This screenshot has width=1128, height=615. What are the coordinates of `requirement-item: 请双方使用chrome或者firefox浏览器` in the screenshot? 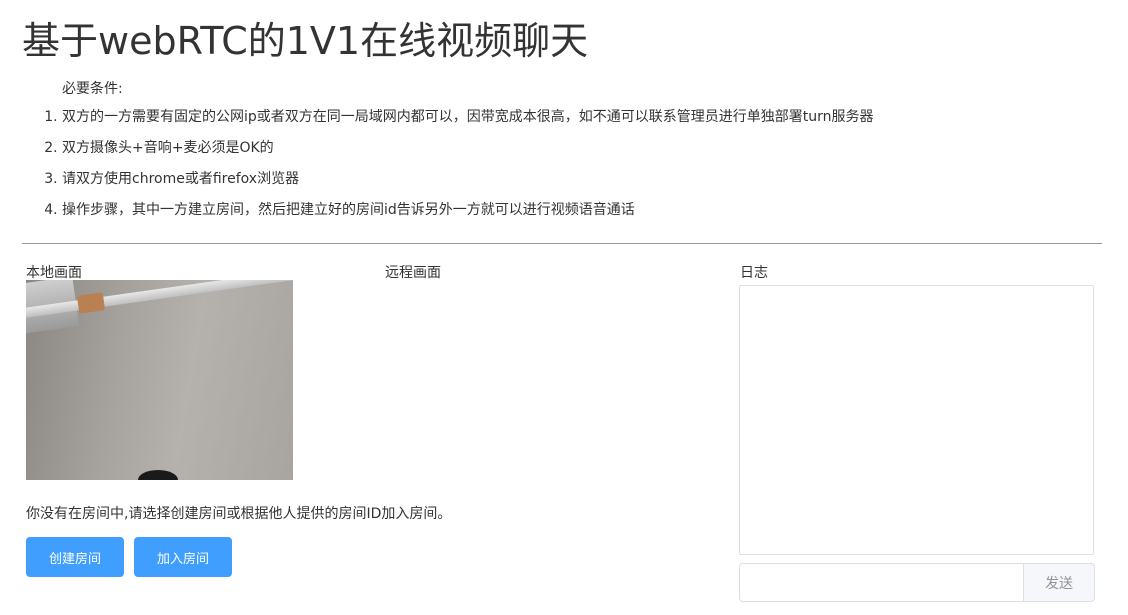 It's located at (468, 179).